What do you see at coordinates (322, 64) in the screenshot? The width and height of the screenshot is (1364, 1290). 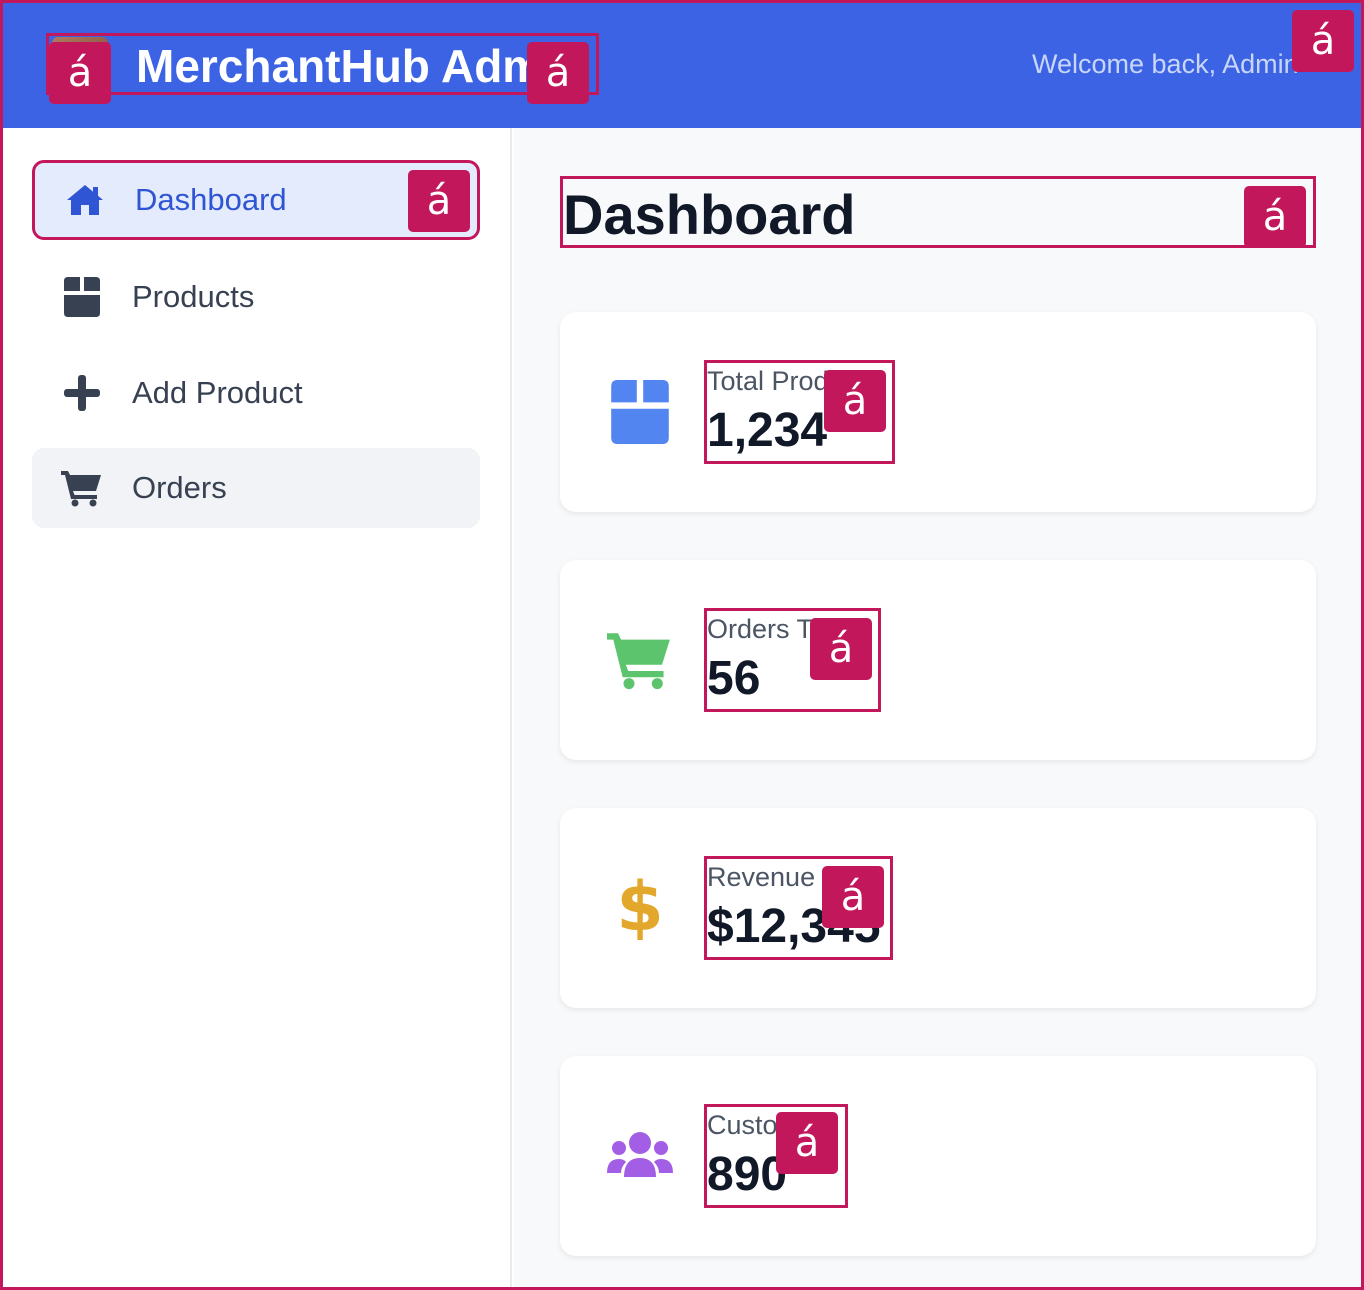 I see `brand-highlight-box` at bounding box center [322, 64].